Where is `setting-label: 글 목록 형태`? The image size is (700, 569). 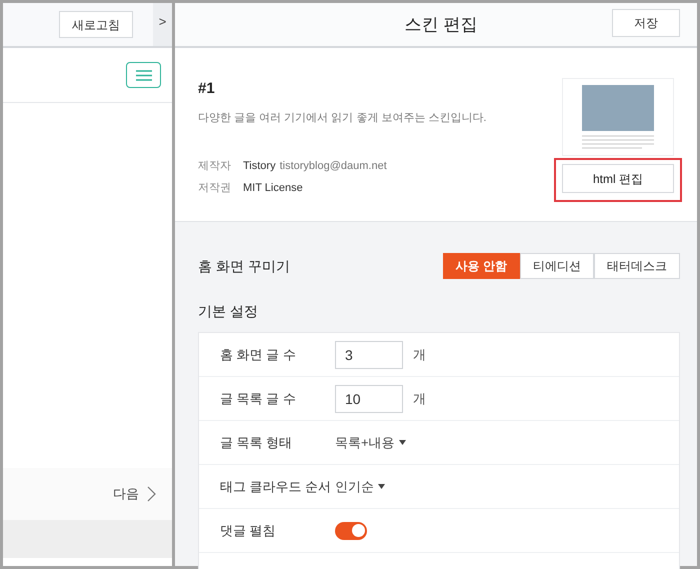 setting-label: 글 목록 형태 is located at coordinates (256, 443).